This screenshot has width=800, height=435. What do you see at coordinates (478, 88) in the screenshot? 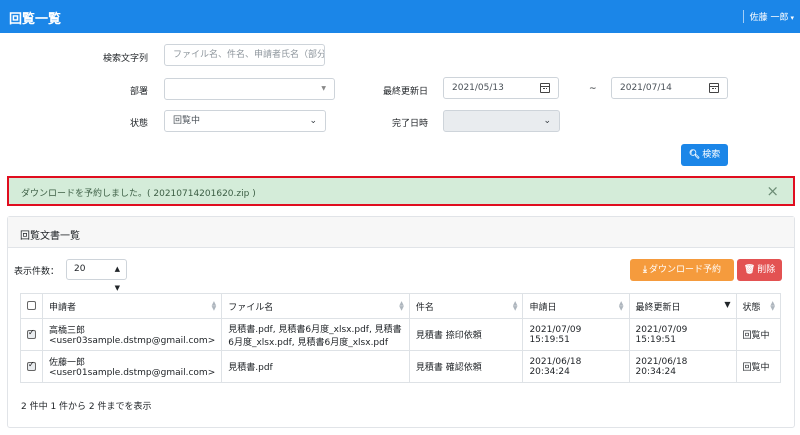
I see `date-from-value: 2021/05/13` at bounding box center [478, 88].